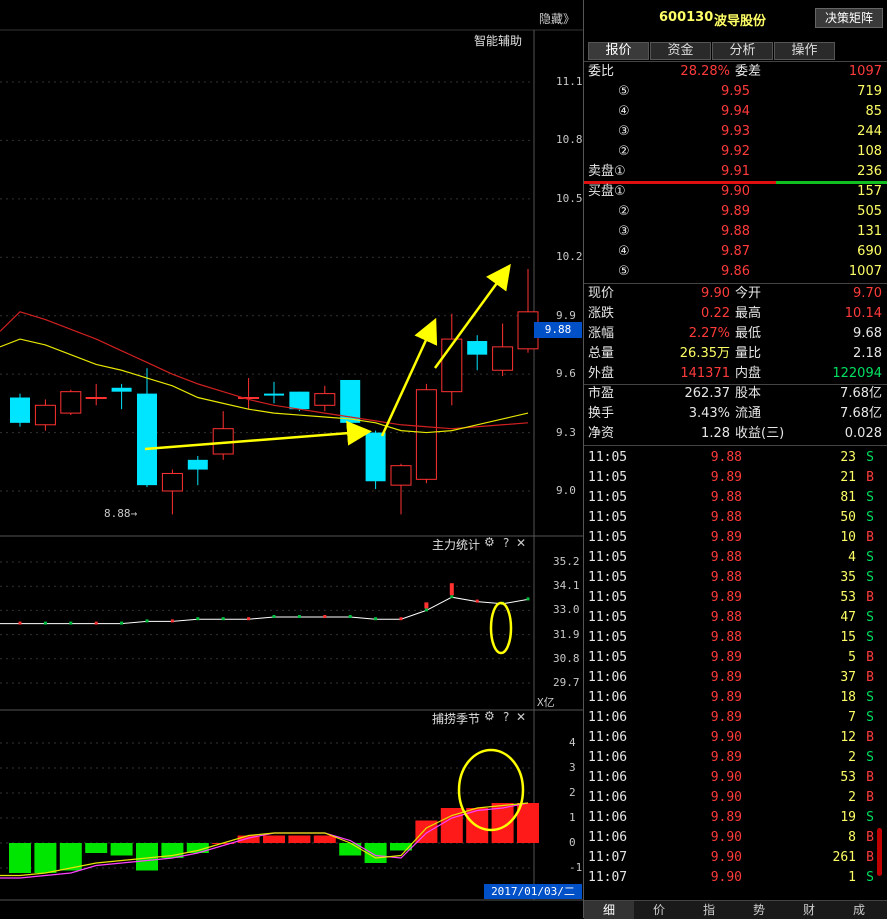 The image size is (887, 919). What do you see at coordinates (748, 373) in the screenshot?
I see `stat-label: 内盘` at bounding box center [748, 373].